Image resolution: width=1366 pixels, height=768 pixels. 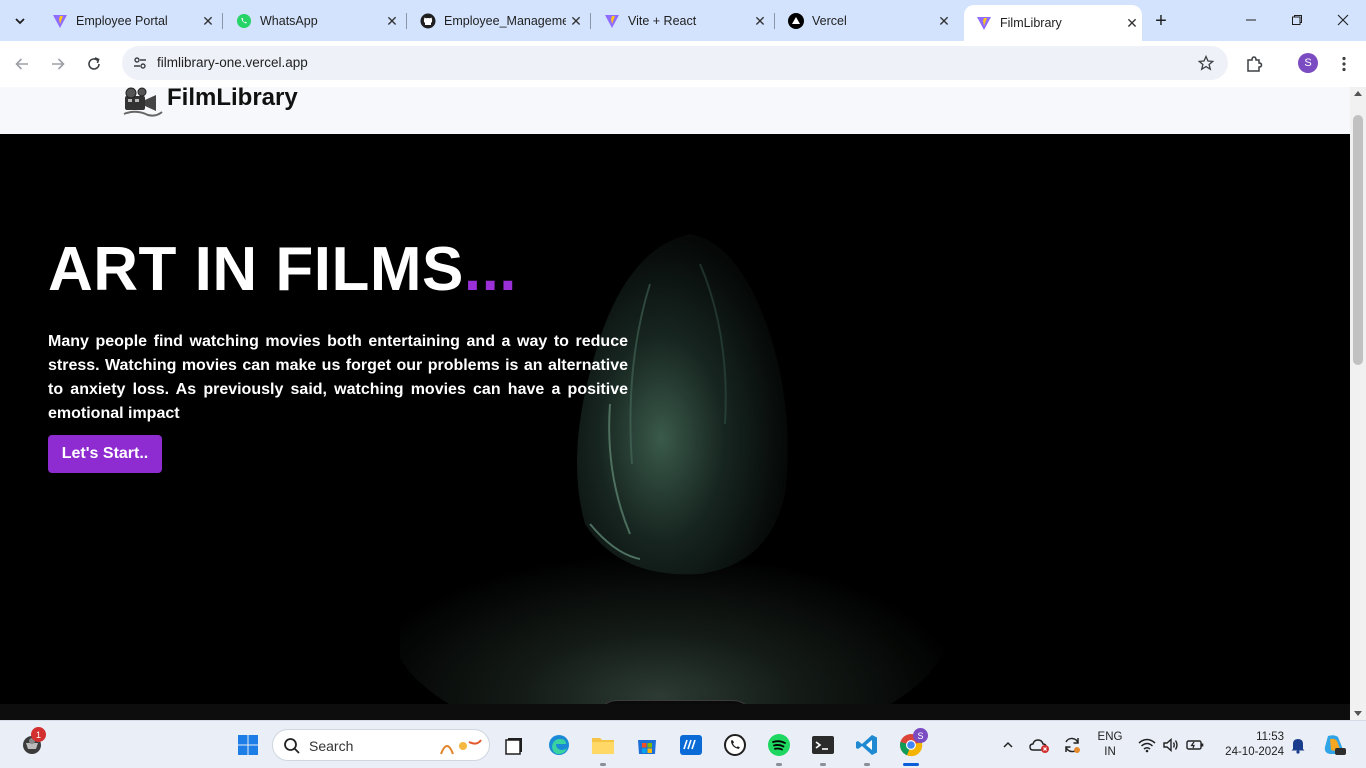 I want to click on sync-tray-button, so click(x=1072, y=745).